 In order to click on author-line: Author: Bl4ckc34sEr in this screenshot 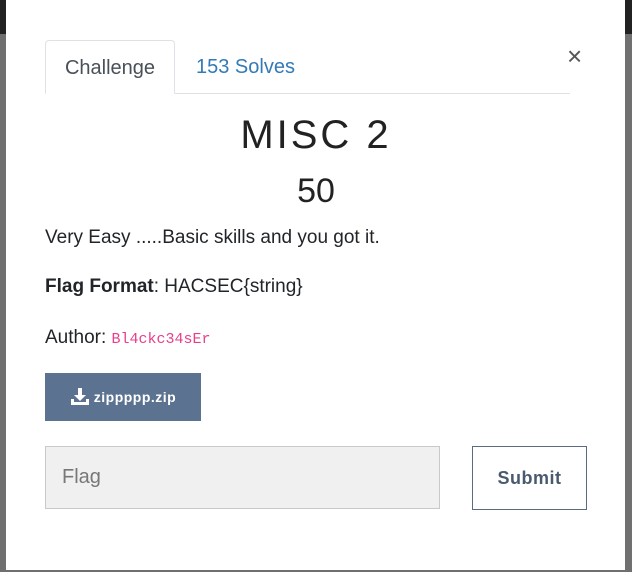, I will do `click(128, 338)`.